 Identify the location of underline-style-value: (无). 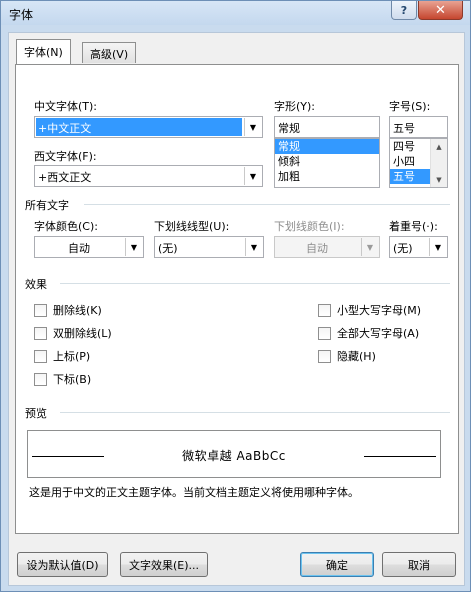
(168, 248).